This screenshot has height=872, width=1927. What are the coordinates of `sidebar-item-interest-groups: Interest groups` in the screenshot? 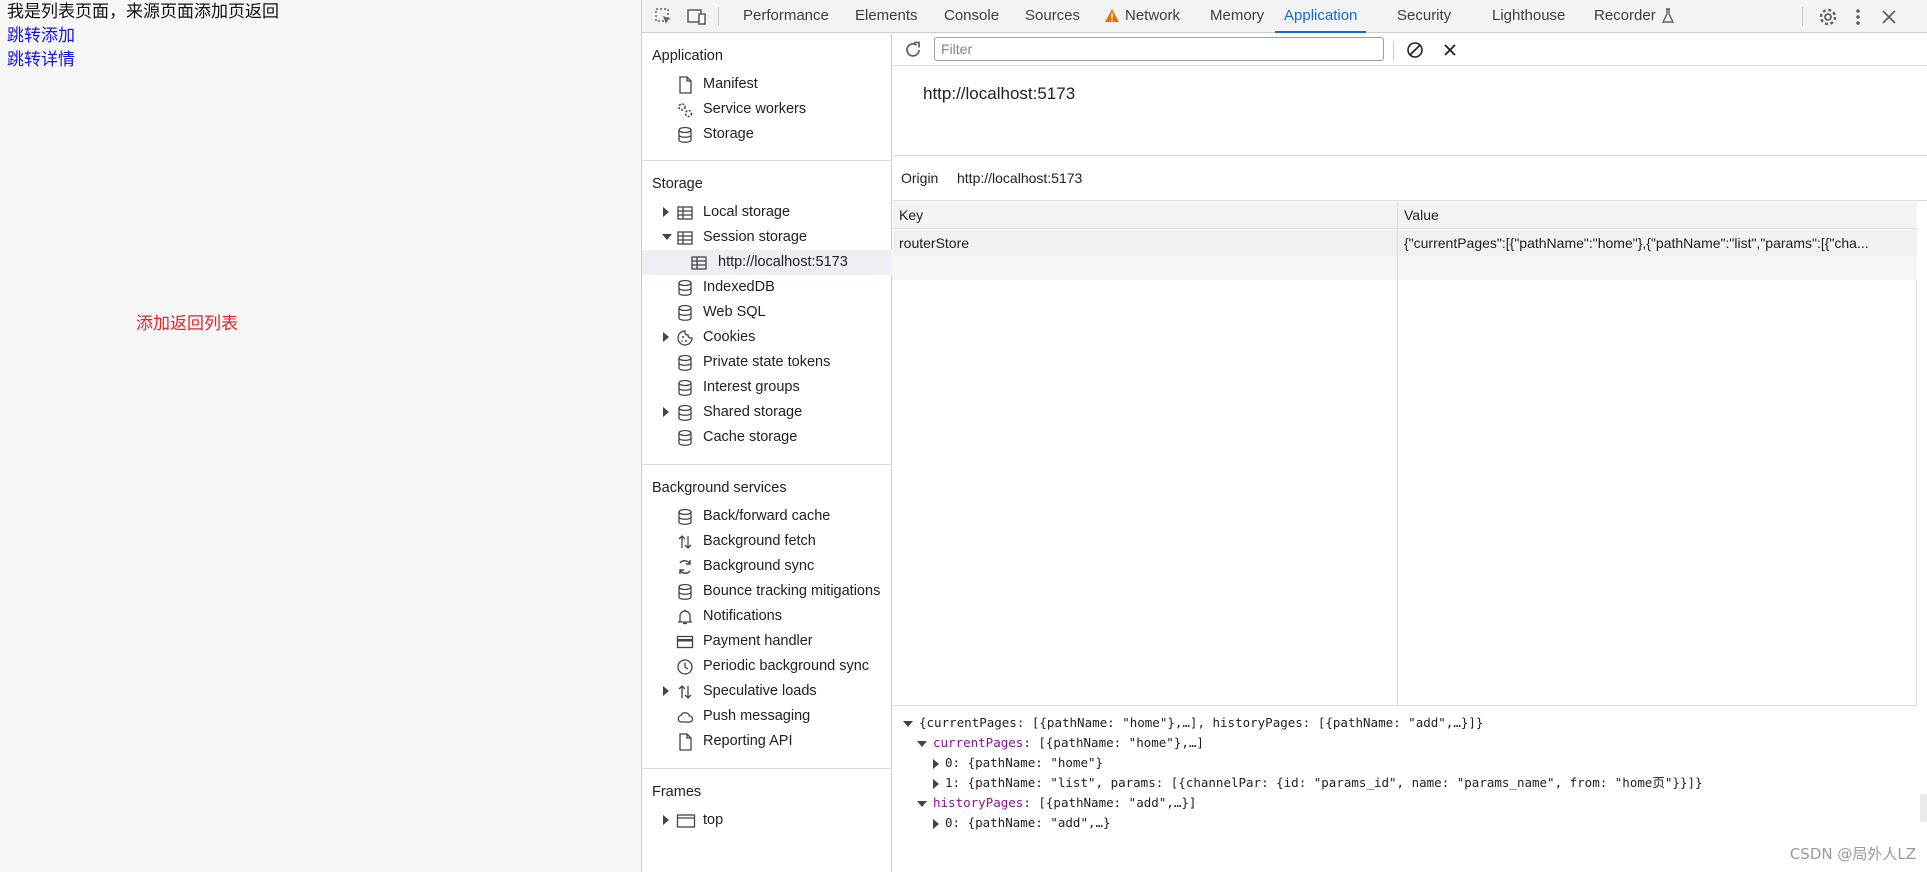 It's located at (767, 387).